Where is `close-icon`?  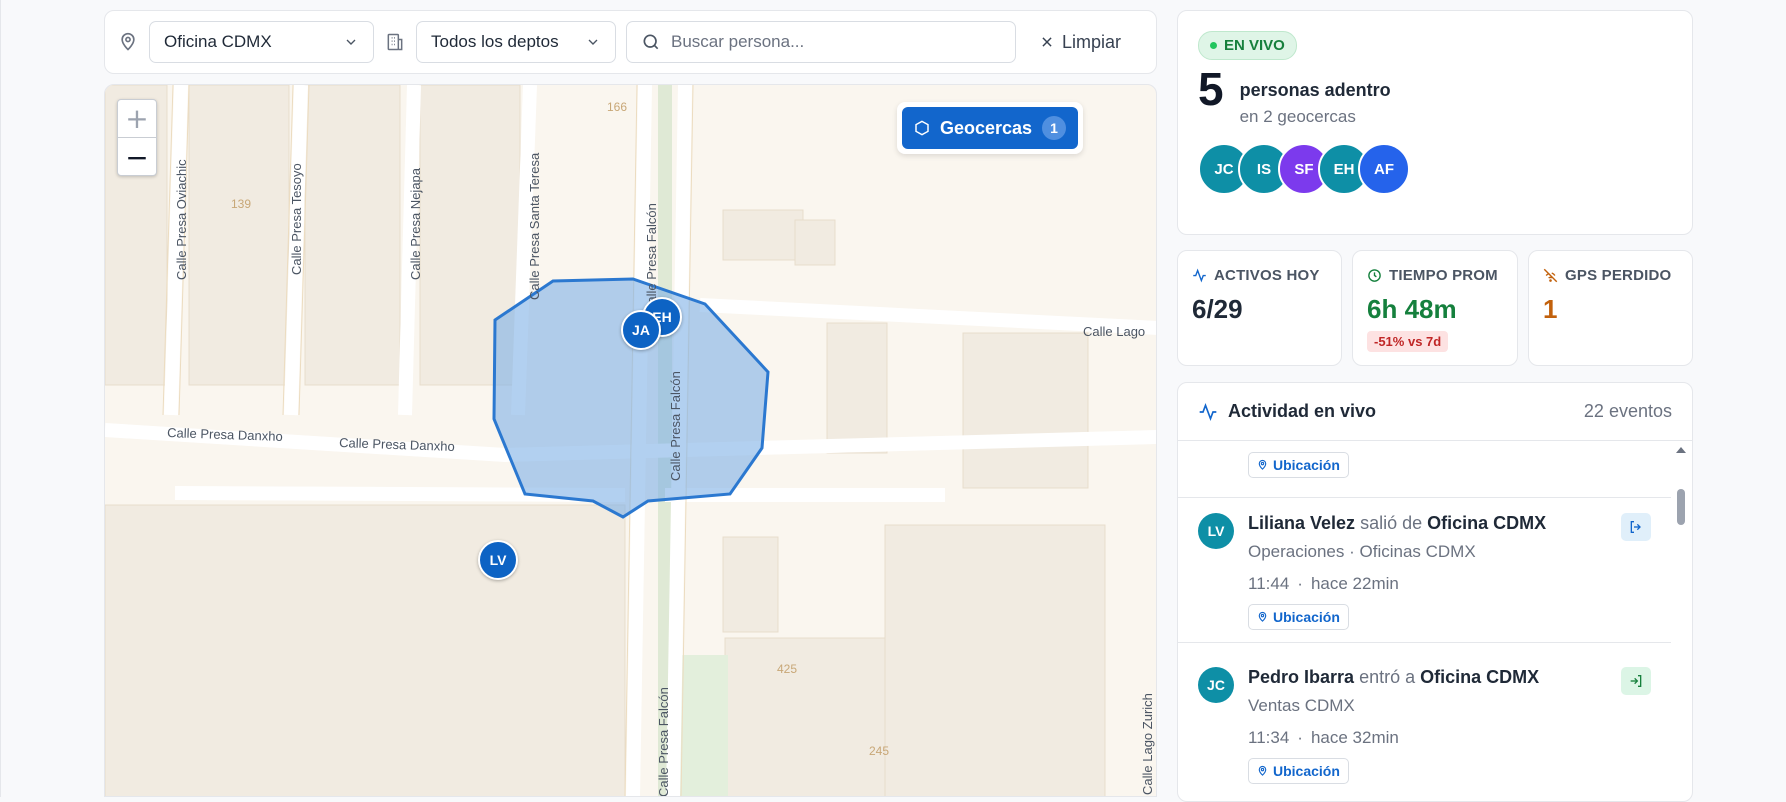 close-icon is located at coordinates (1047, 42).